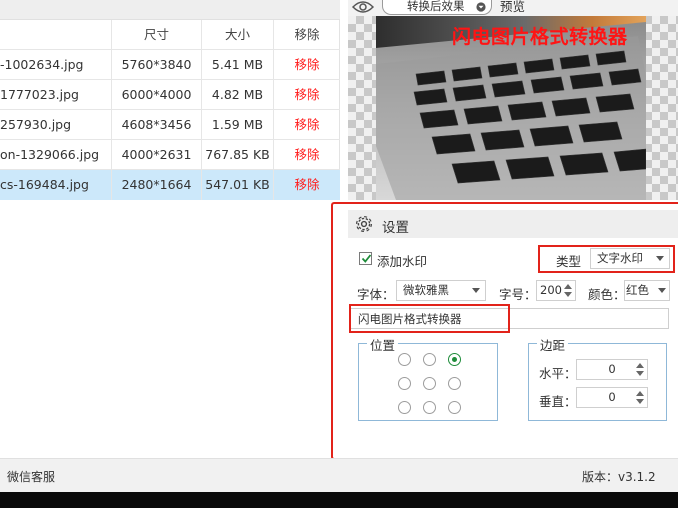 The height and width of the screenshot is (508, 678). I want to click on font-size-spinner: 200, so click(556, 290).